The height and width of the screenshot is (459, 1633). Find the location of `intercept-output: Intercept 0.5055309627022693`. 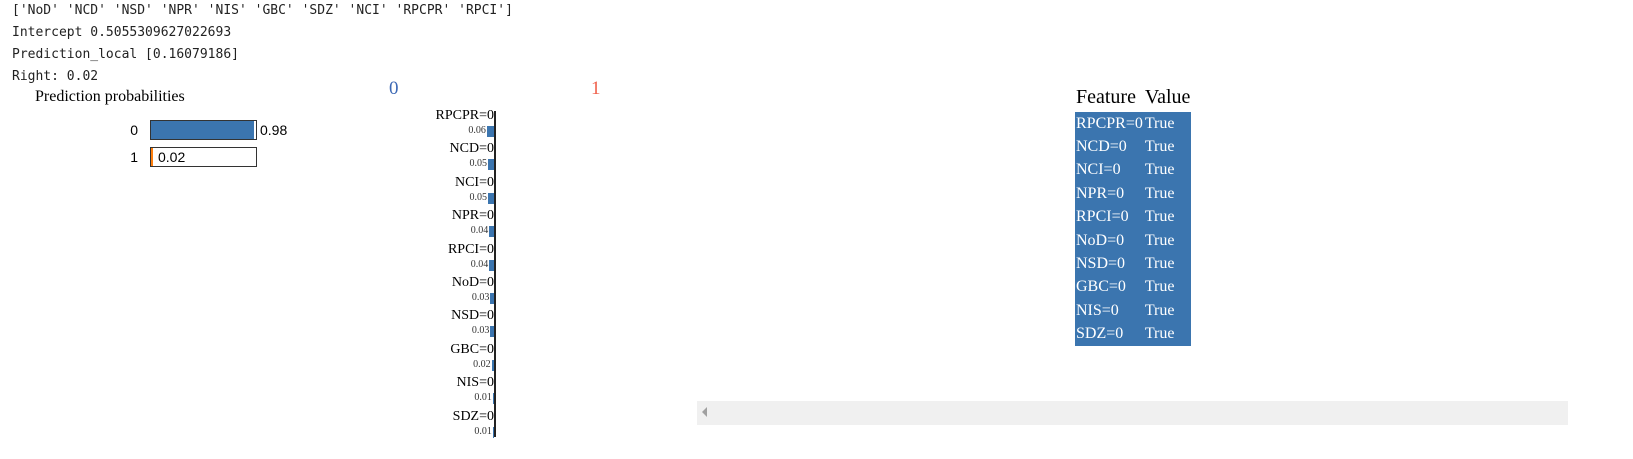

intercept-output: Intercept 0.5055309627022693 is located at coordinates (122, 32).